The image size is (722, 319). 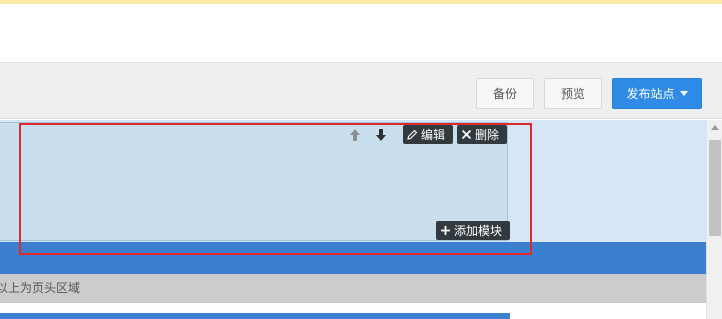 What do you see at coordinates (478, 231) in the screenshot?
I see `add-module-label: 添加模块` at bounding box center [478, 231].